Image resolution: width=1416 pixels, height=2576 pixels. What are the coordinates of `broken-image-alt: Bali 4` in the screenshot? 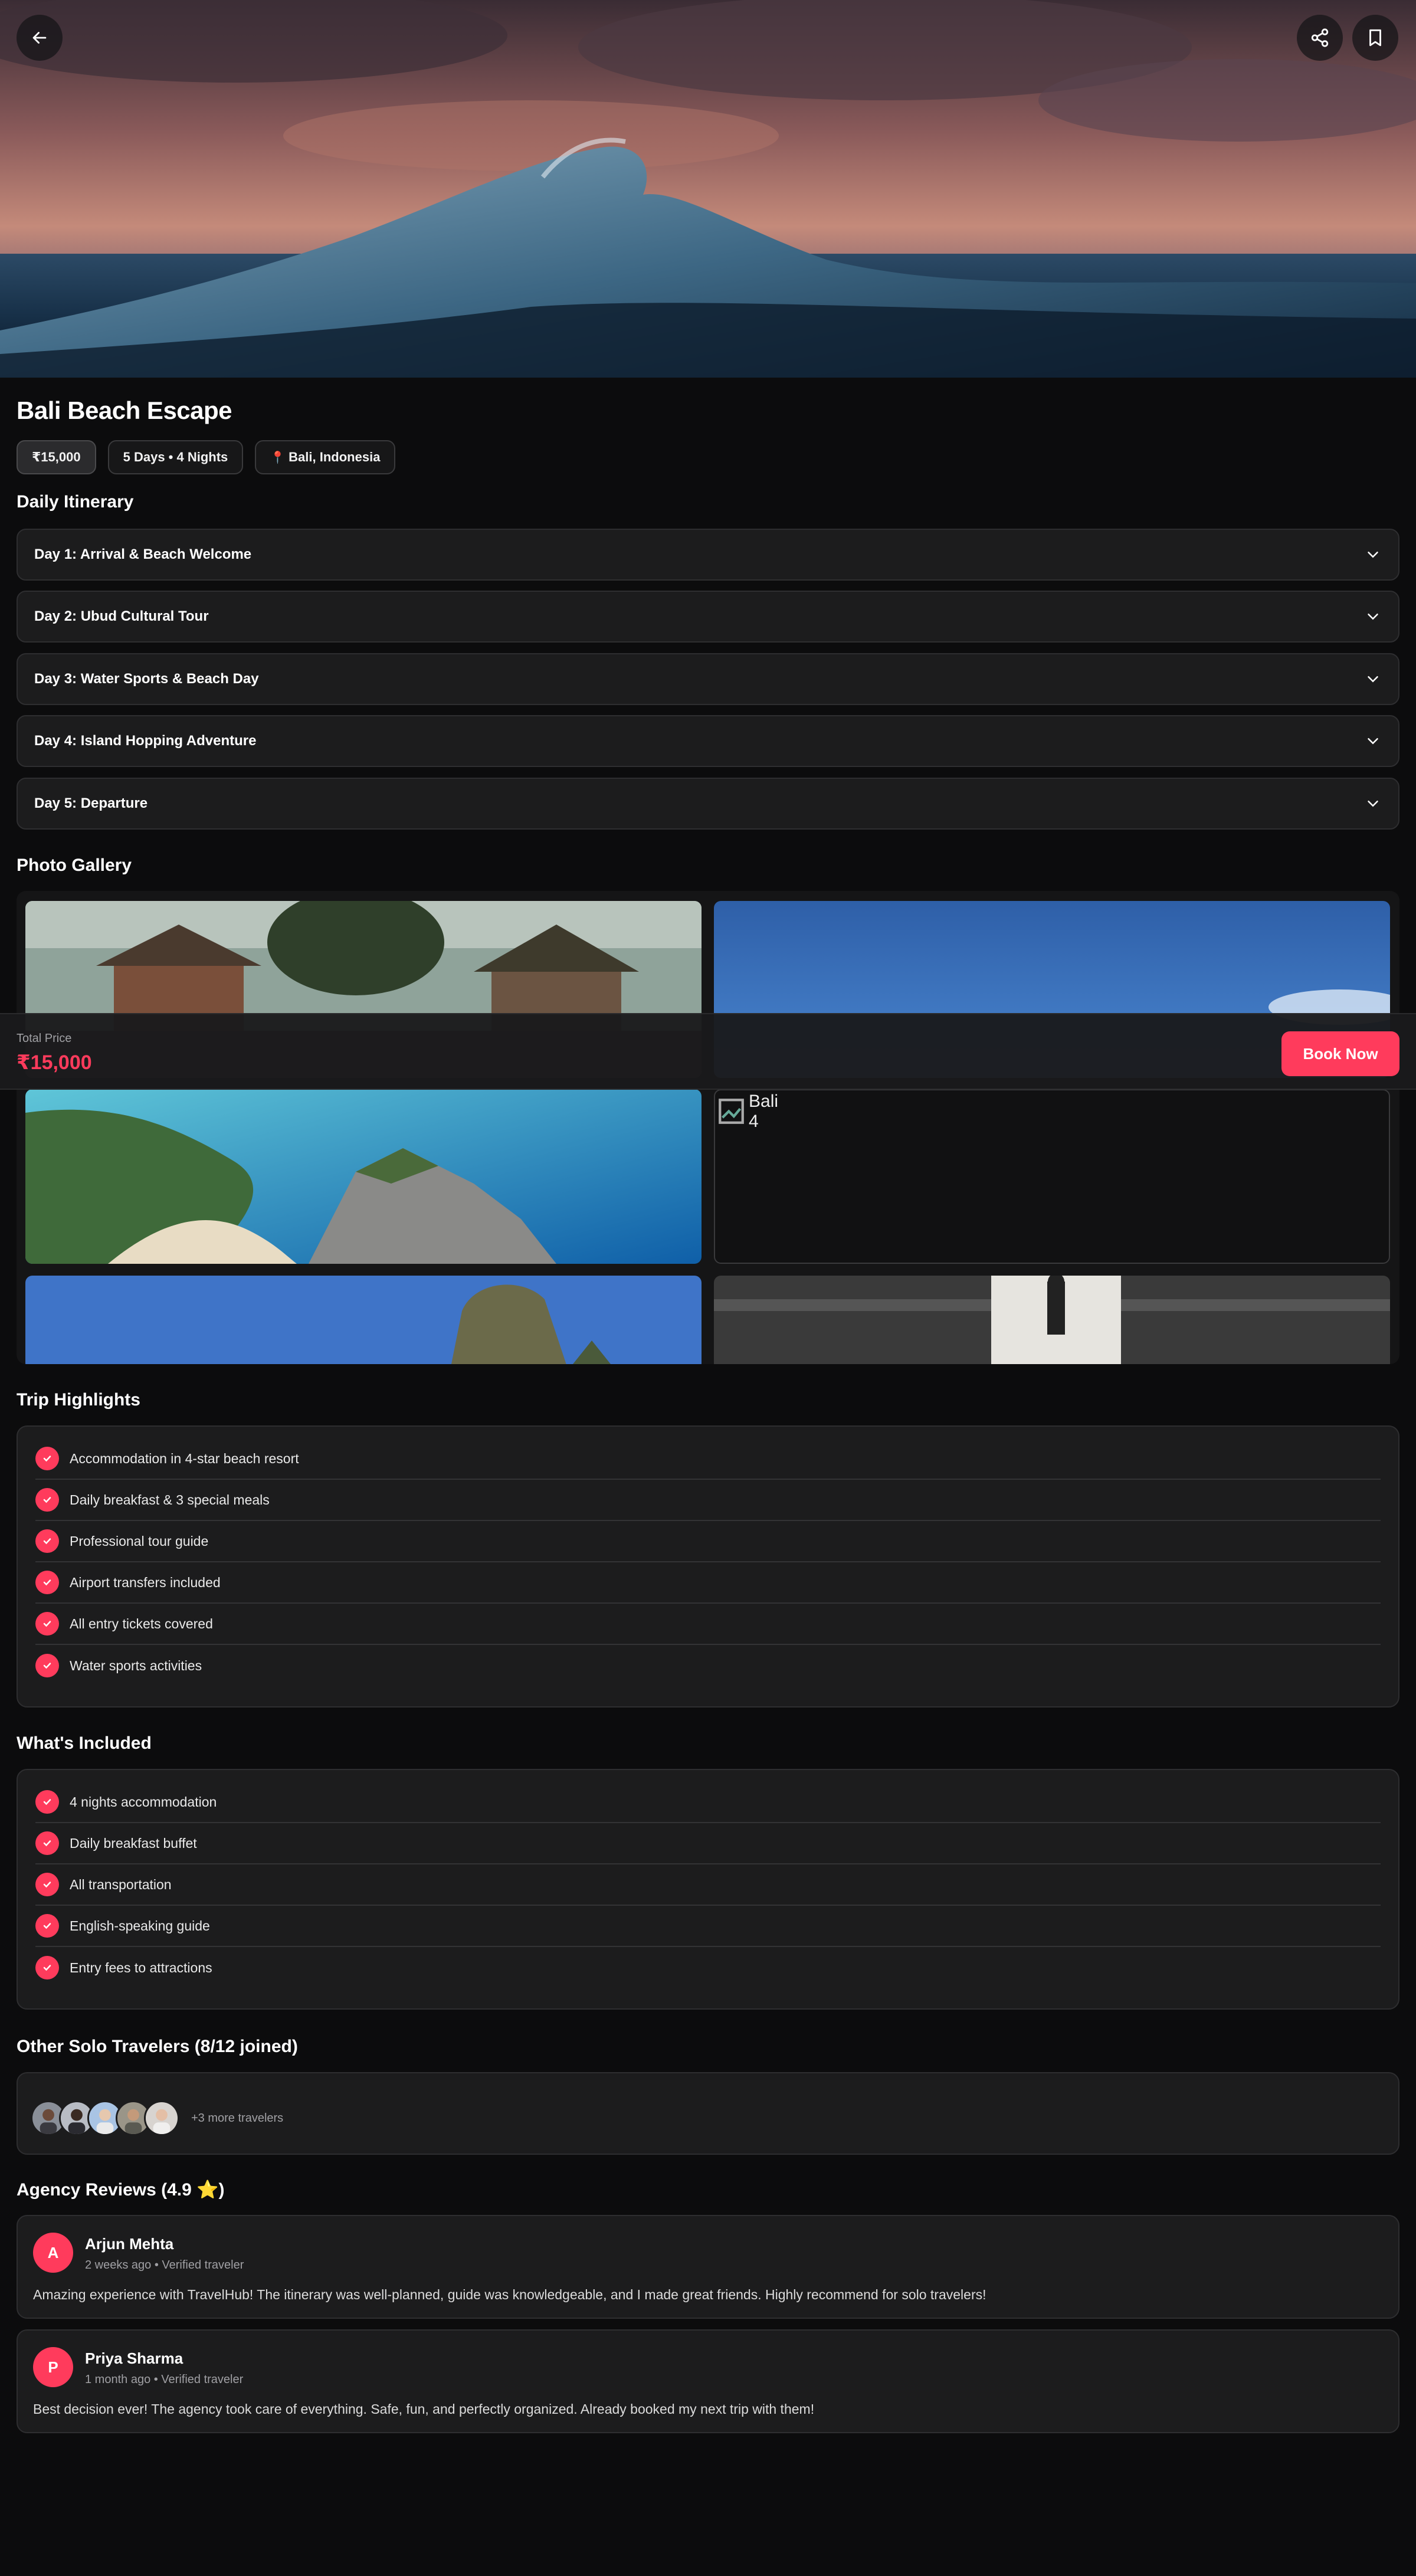 It's located at (764, 1111).